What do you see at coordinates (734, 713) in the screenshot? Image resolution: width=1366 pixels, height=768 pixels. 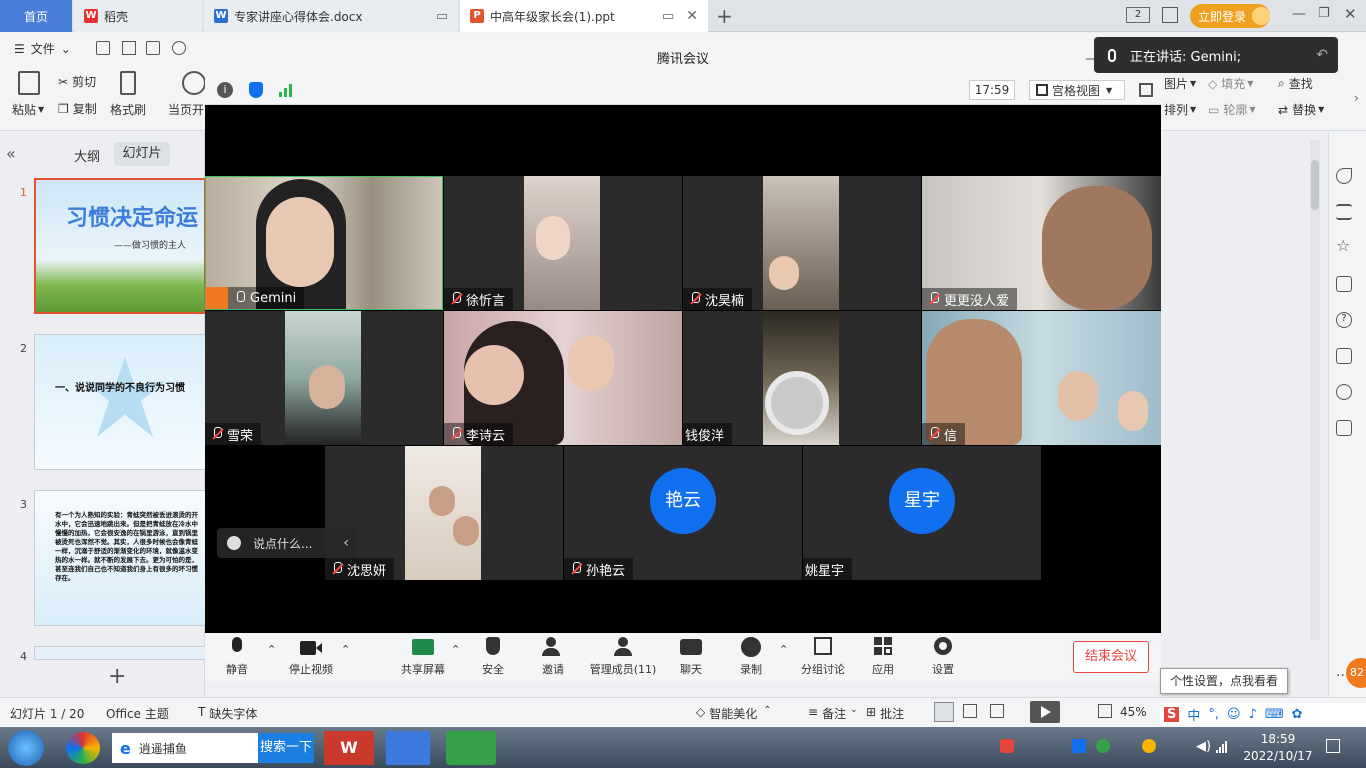 I see `beautify-button: ◇ 智能美化 ⌃` at bounding box center [734, 713].